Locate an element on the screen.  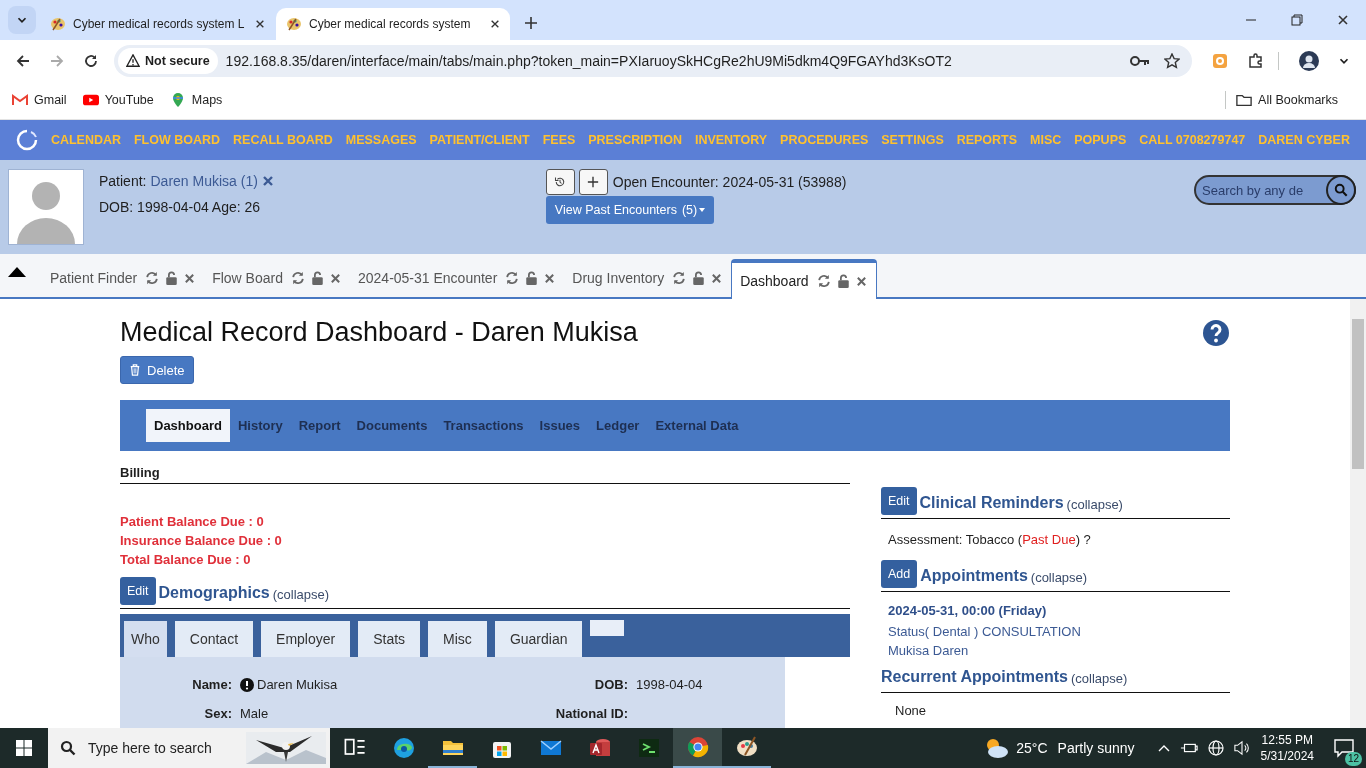
plus-icon is located at coordinates (593, 182).